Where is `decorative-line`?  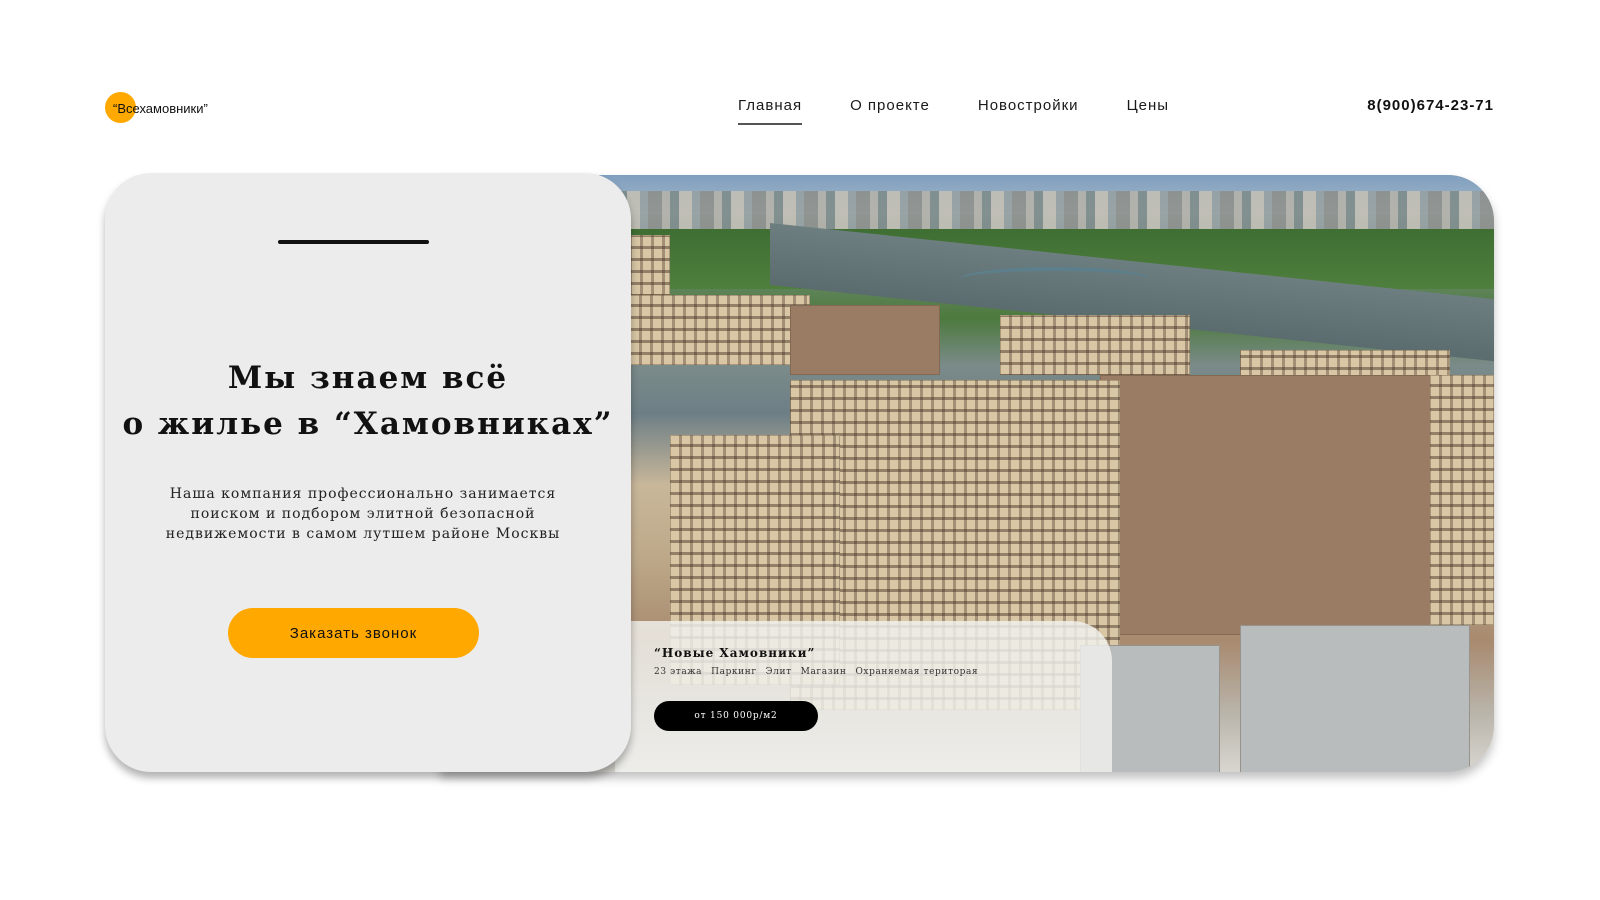 decorative-line is located at coordinates (353, 242).